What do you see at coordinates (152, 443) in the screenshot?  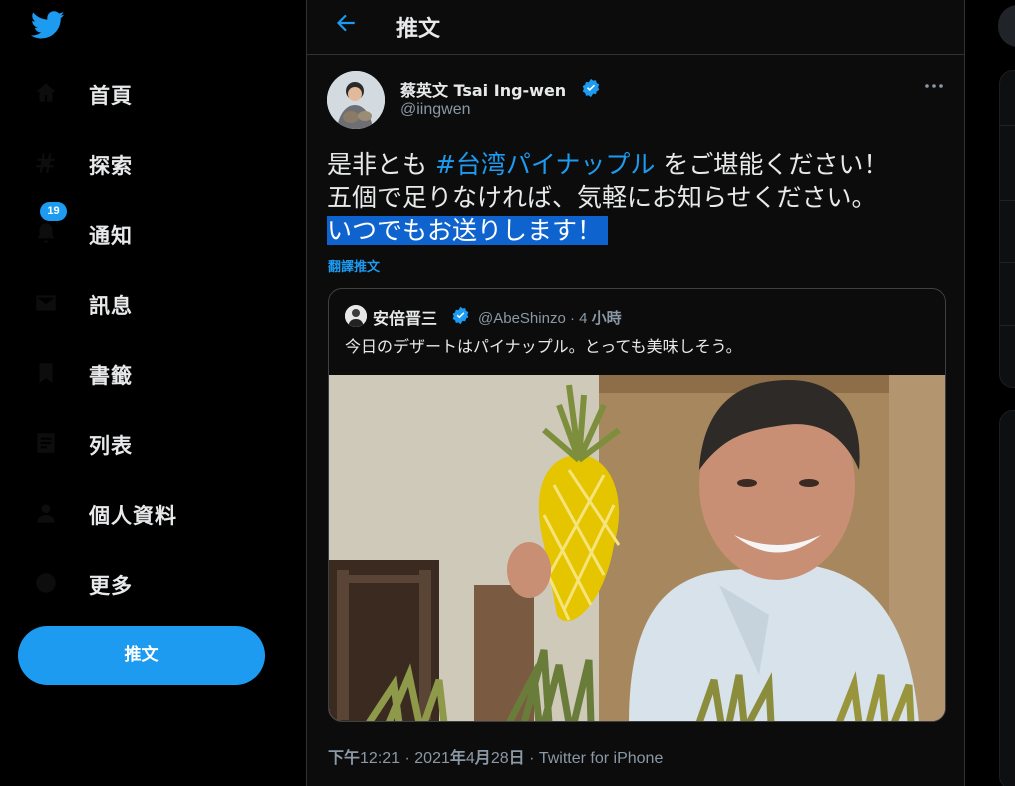 I see `sidebar-item-lists: 列表` at bounding box center [152, 443].